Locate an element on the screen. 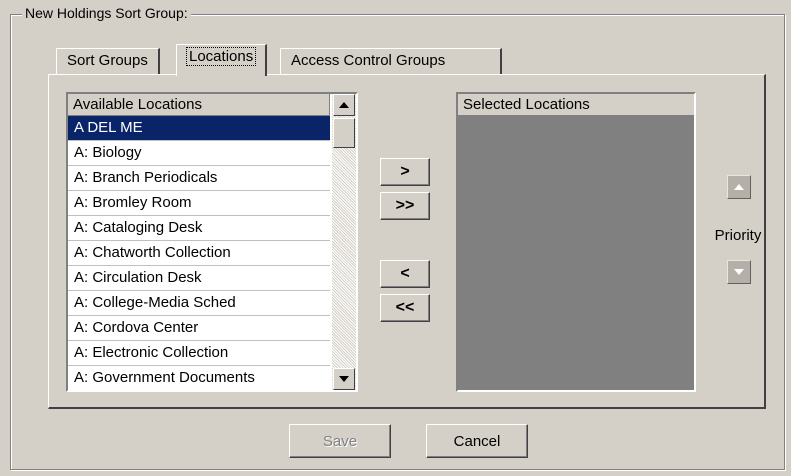  tab-access-control-groups-label: Access Control Groups is located at coordinates (368, 60).